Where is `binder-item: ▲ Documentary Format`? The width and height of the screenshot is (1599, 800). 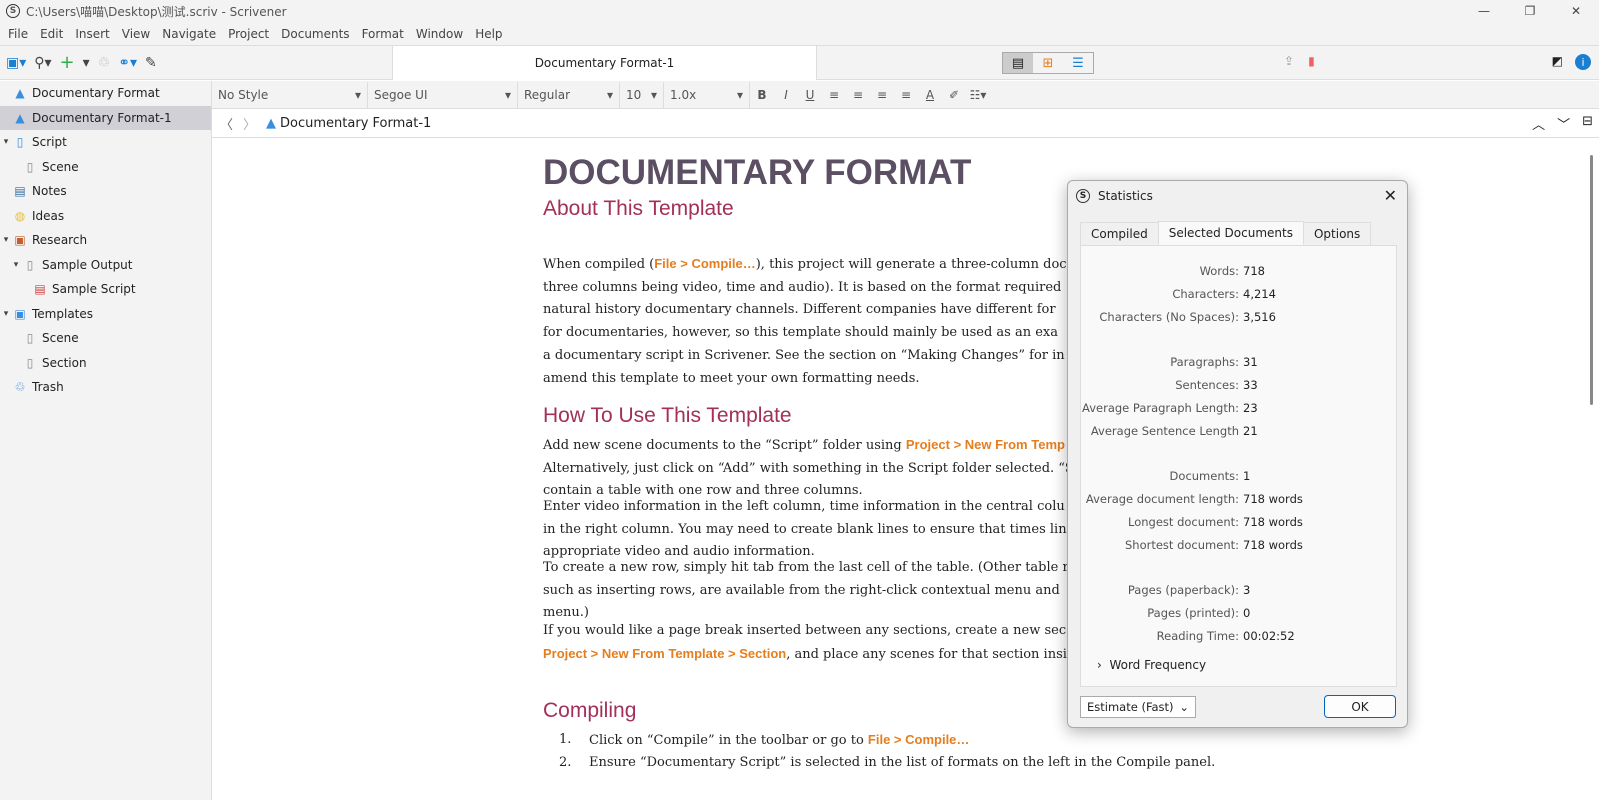
binder-item: ▲ Documentary Format is located at coordinates (105, 93).